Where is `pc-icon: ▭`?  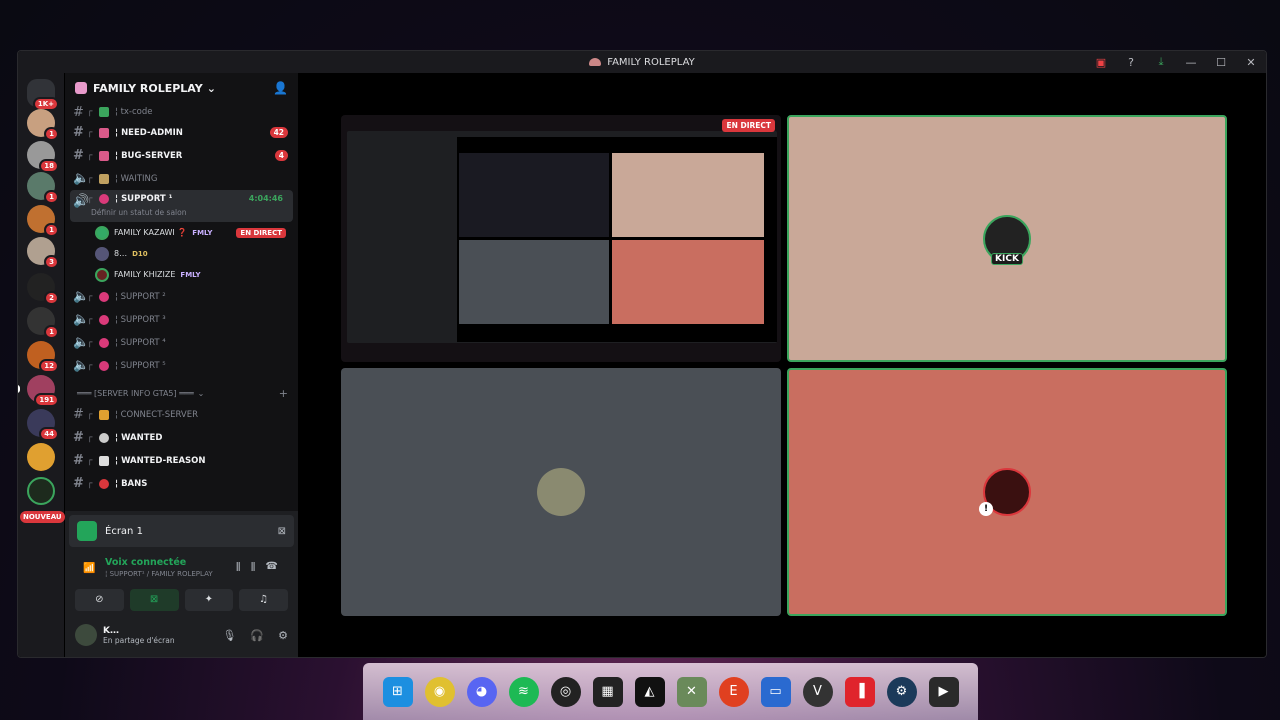 pc-icon: ▭ is located at coordinates (775, 691).